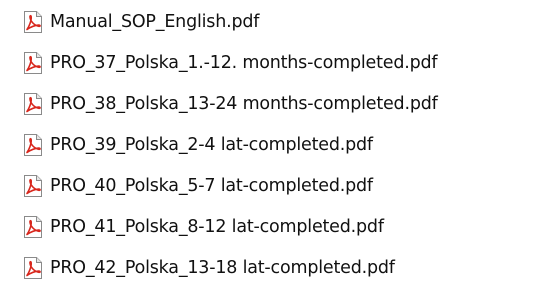  What do you see at coordinates (279, 22) in the screenshot?
I see `file-item: Manual_SOP_English.pdf` at bounding box center [279, 22].